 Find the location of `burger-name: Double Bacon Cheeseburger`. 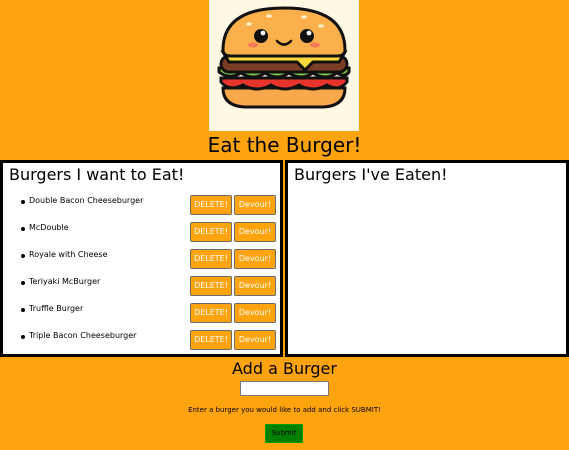

burger-name: Double Bacon Cheeseburger is located at coordinates (86, 200).